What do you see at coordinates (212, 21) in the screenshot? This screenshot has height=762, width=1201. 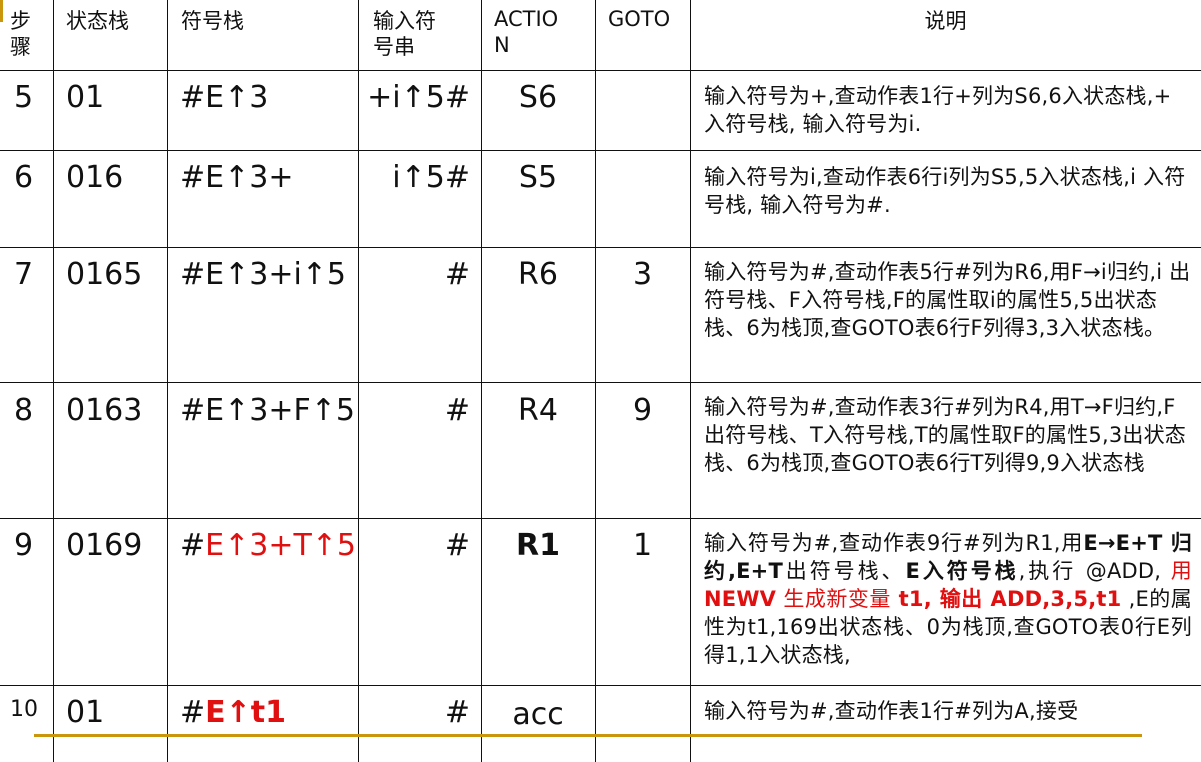 I see `header-symbol-stack: 符号栈` at bounding box center [212, 21].